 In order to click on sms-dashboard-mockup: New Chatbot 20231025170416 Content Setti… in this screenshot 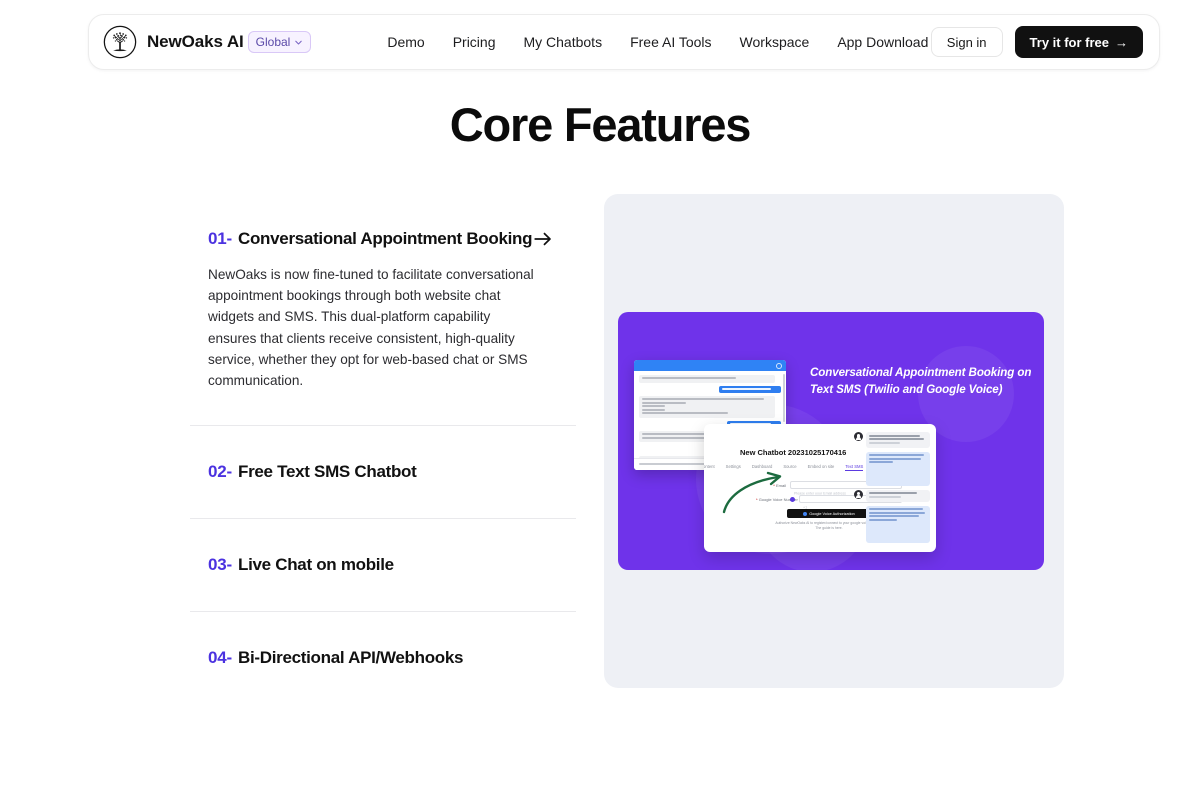, I will do `click(820, 488)`.